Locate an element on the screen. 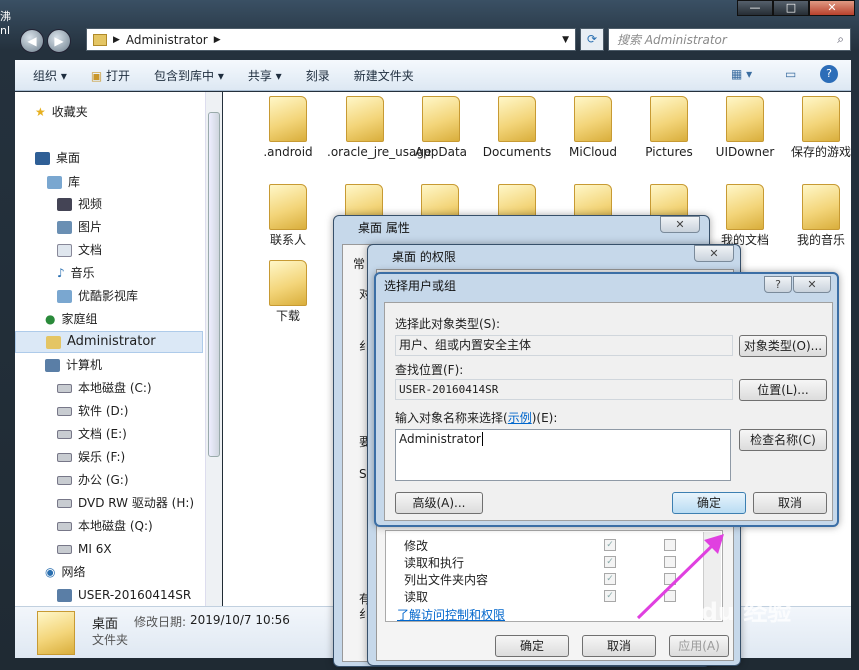 This screenshot has width=859, height=670. nav-label: 软件 (D:) is located at coordinates (103, 411).